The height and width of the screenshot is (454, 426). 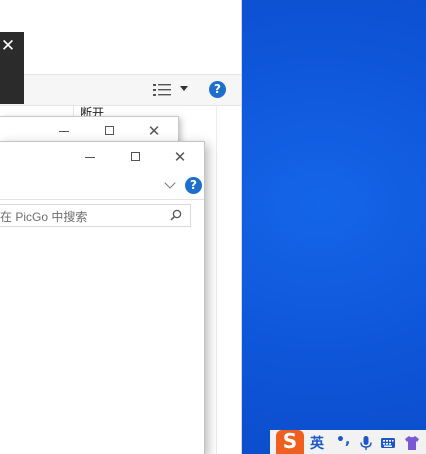 I want to click on column-header-text: 断开, so click(x=92, y=111).